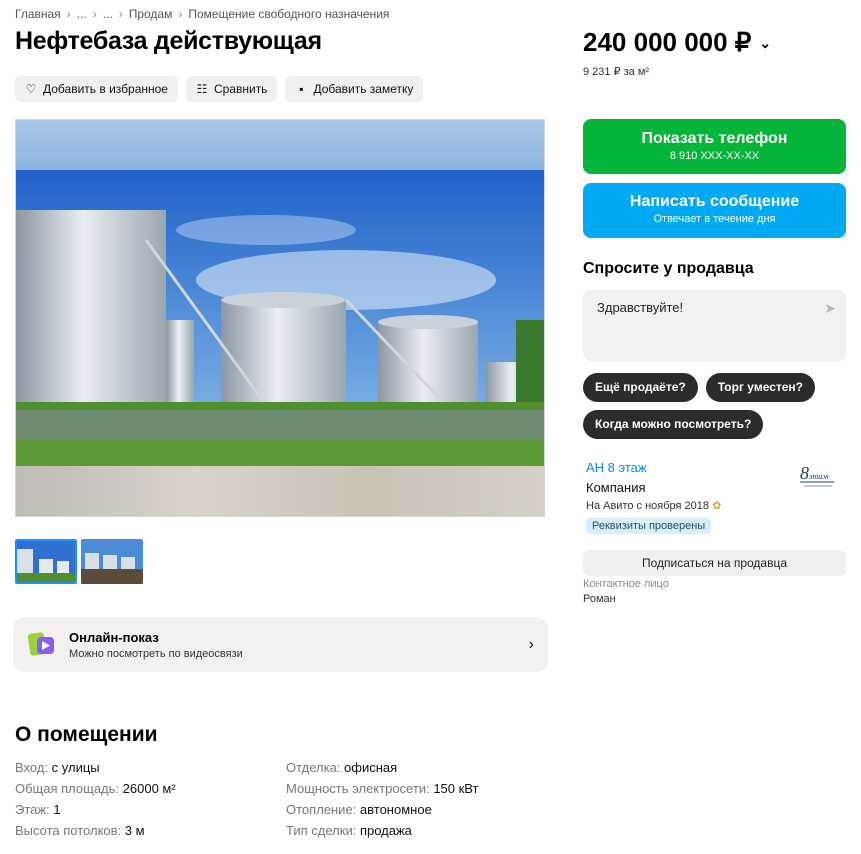  I want to click on seller-since-text: На Авито с ноября 2018, so click(648, 506).